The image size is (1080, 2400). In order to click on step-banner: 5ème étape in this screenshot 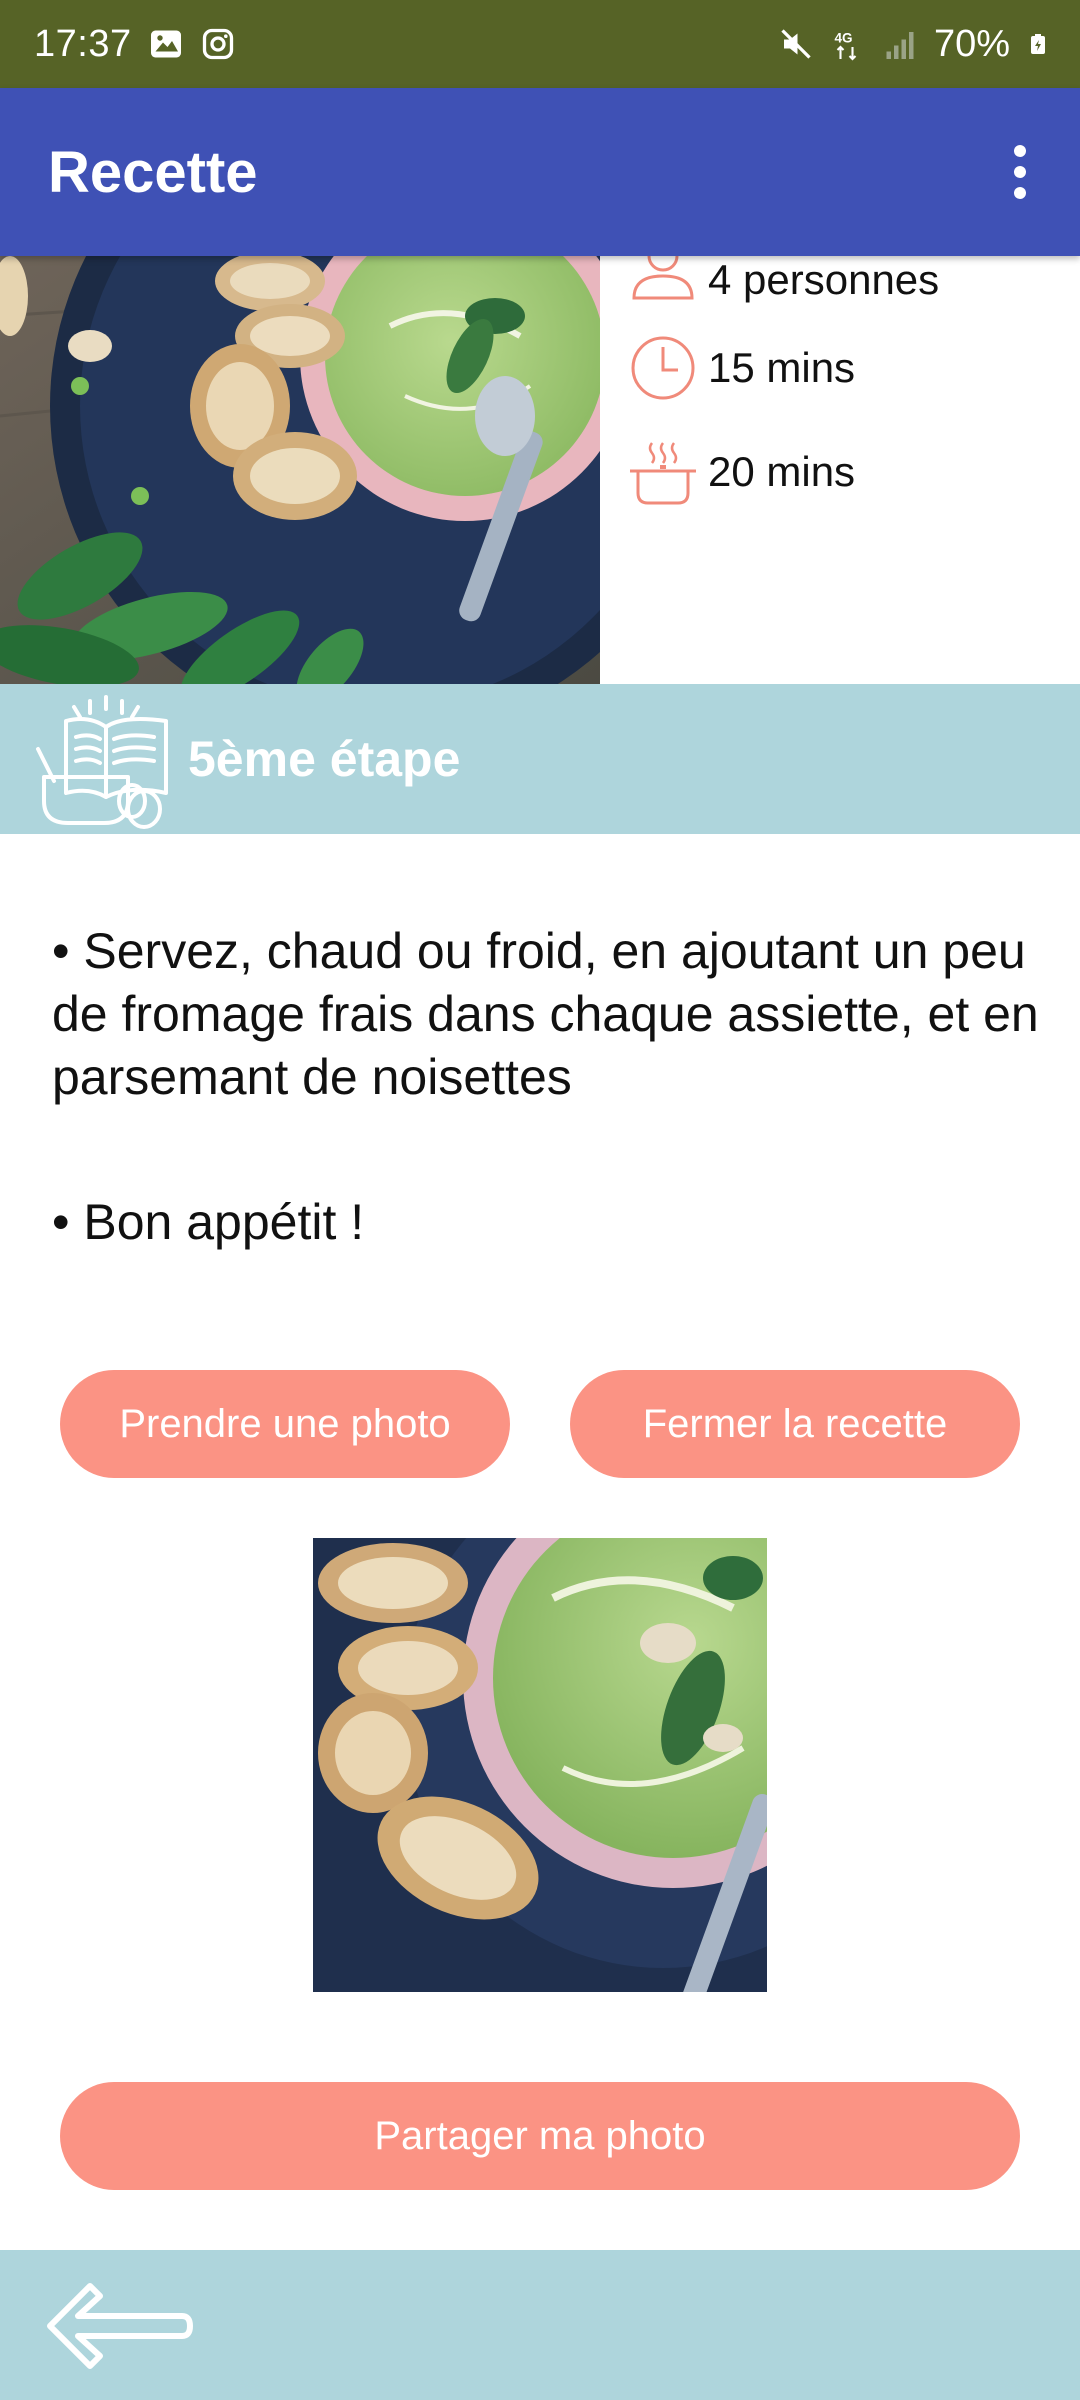, I will do `click(540, 759)`.